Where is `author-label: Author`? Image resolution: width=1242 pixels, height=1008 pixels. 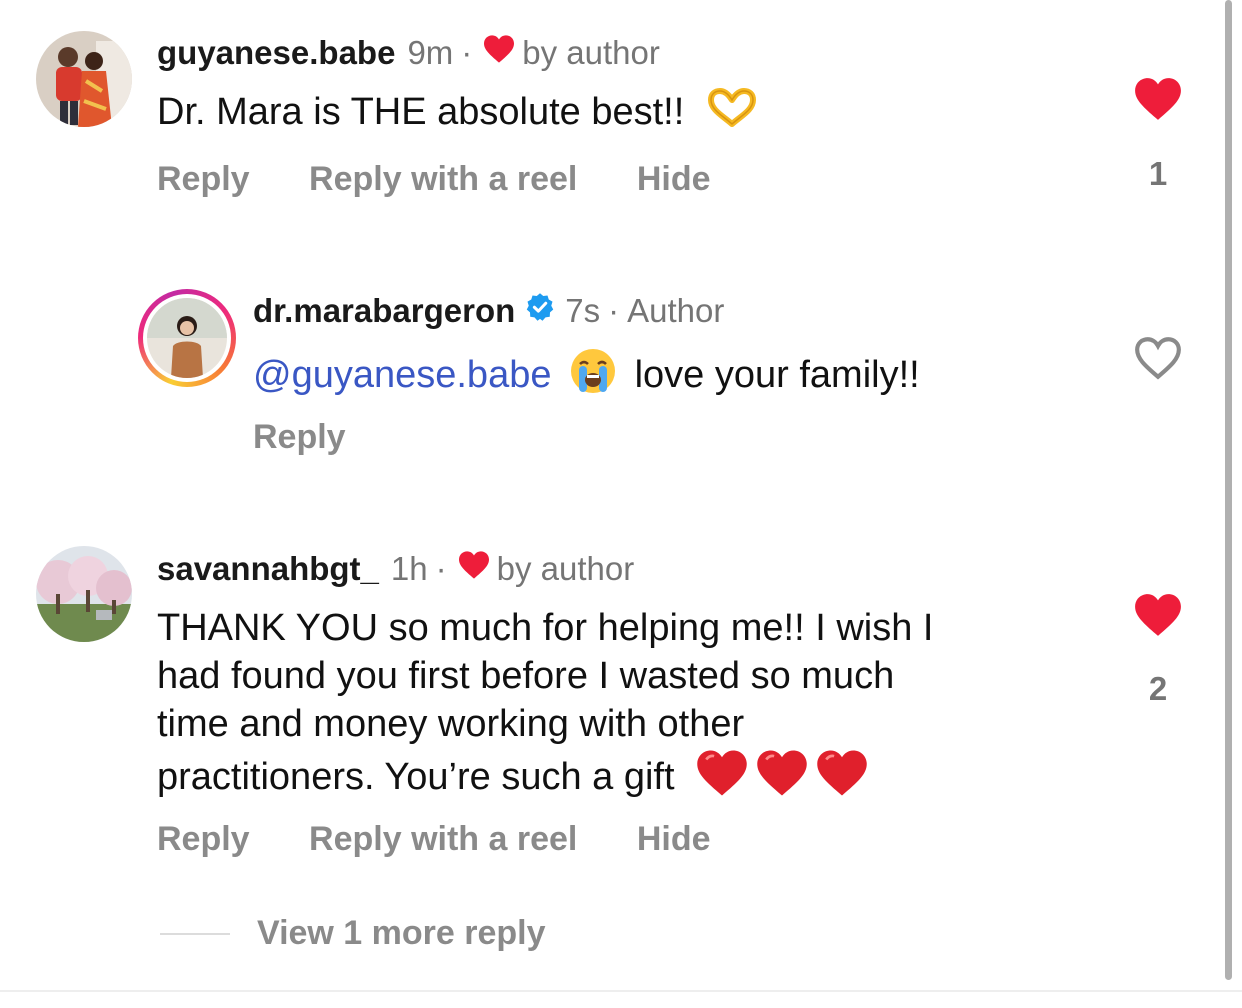
author-label: Author is located at coordinates (676, 310).